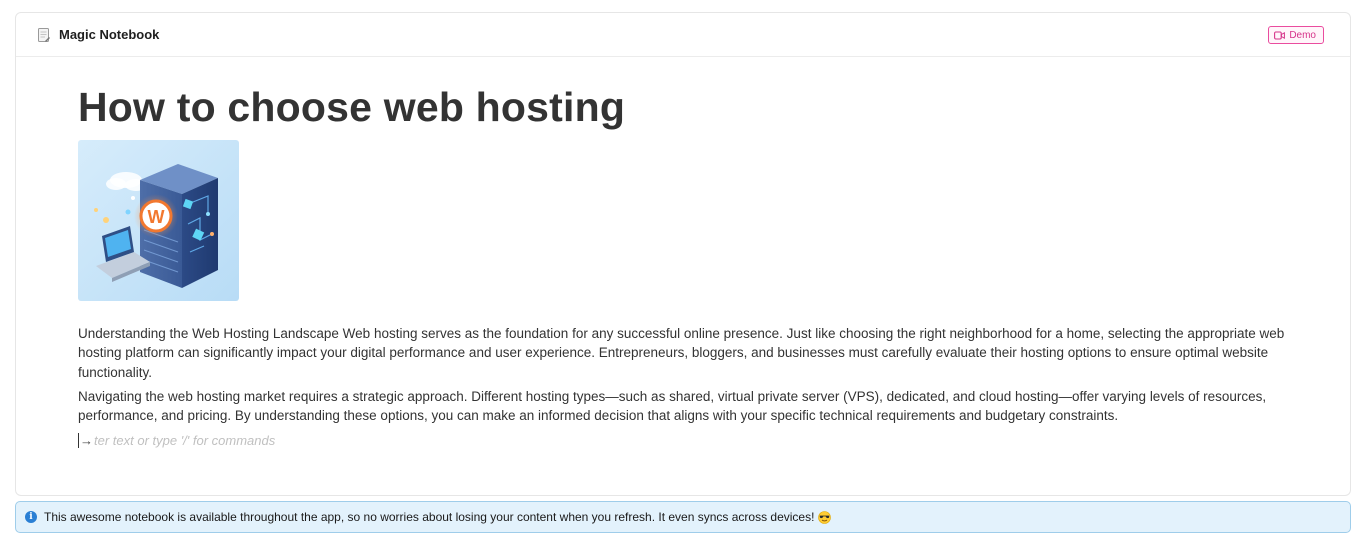  What do you see at coordinates (683, 440) in the screenshot?
I see `editor-input: → ter text or type '/' for commands` at bounding box center [683, 440].